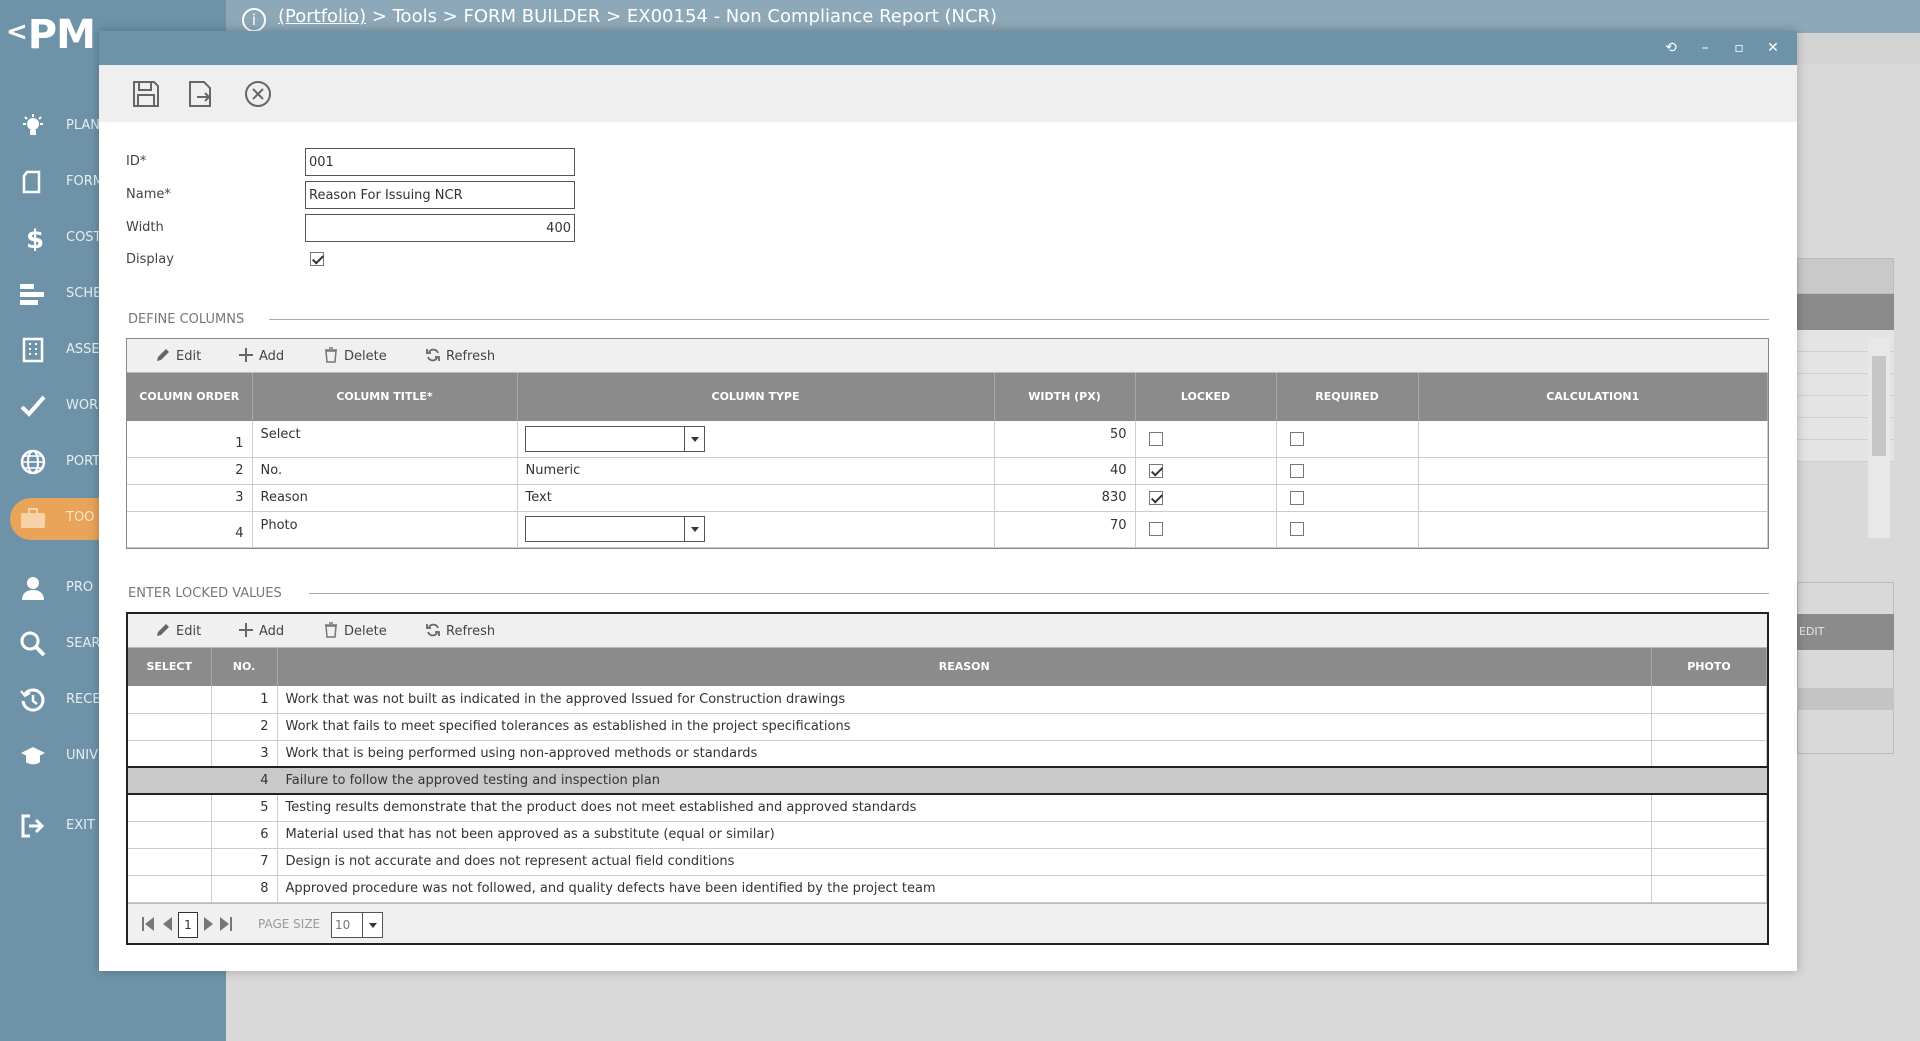  I want to click on nav-item-search: SEAR, so click(50, 643).